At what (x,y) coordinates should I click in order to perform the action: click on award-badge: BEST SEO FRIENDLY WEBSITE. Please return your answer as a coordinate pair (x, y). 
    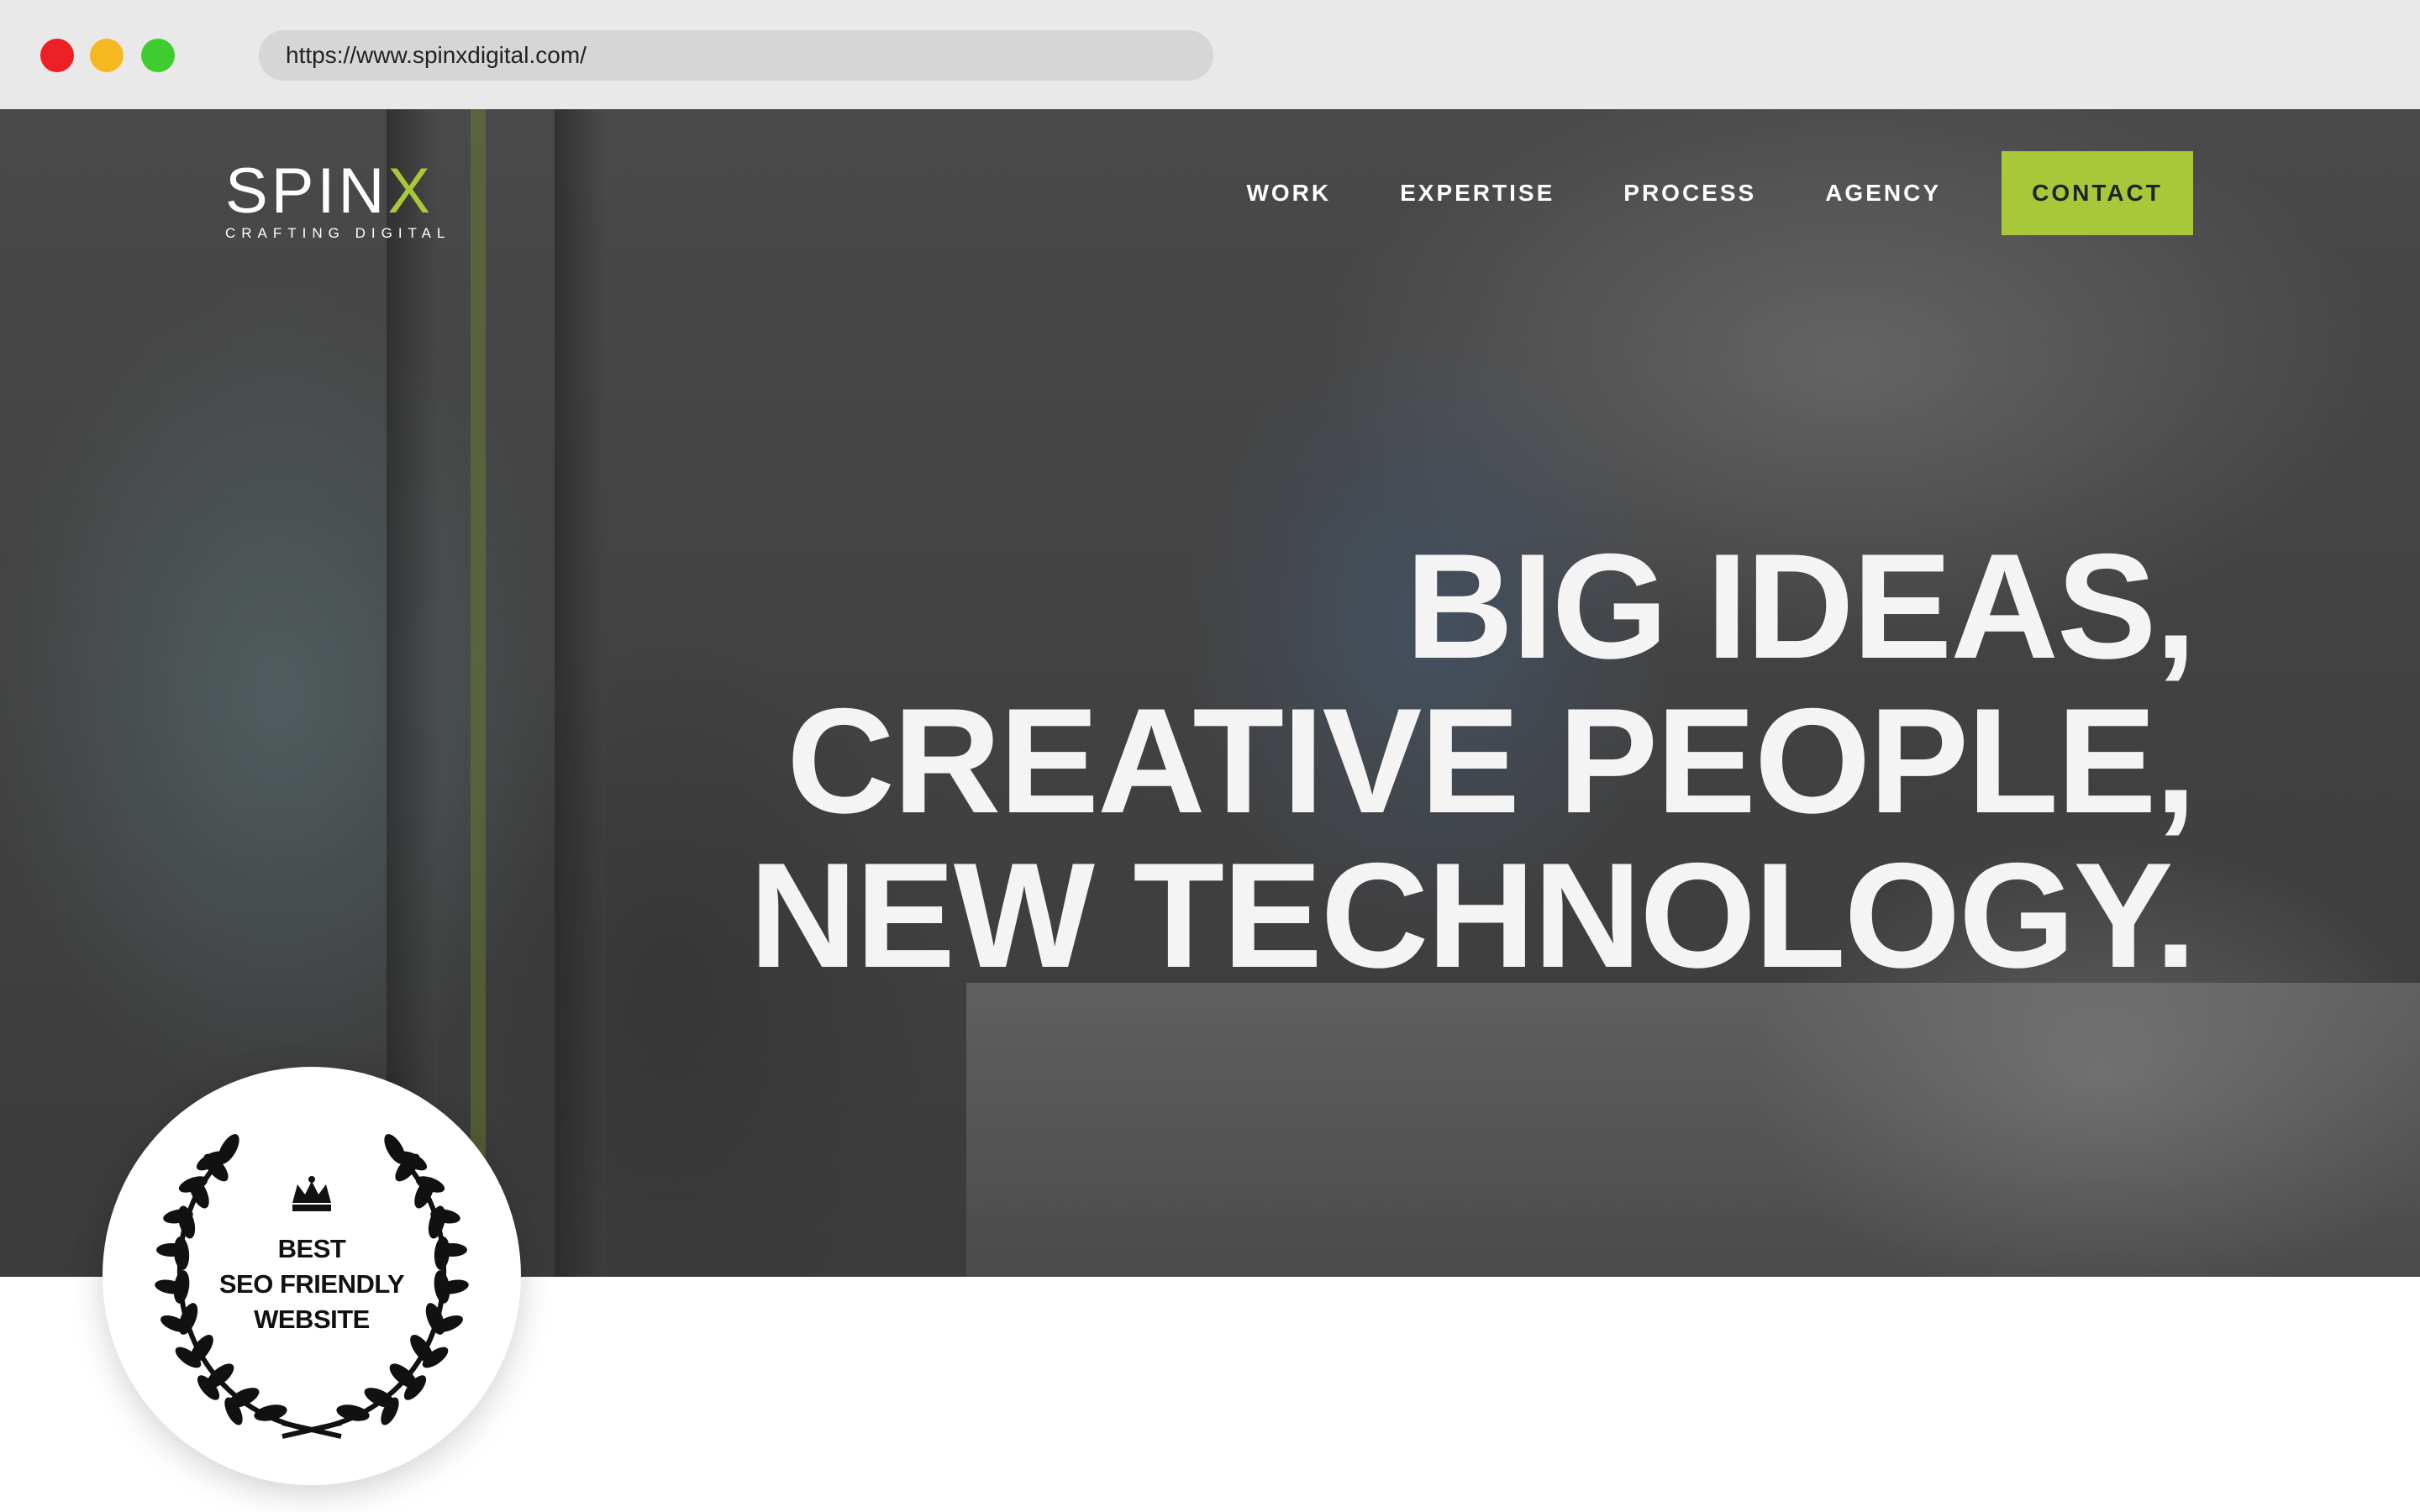
    Looking at the image, I should click on (312, 1276).